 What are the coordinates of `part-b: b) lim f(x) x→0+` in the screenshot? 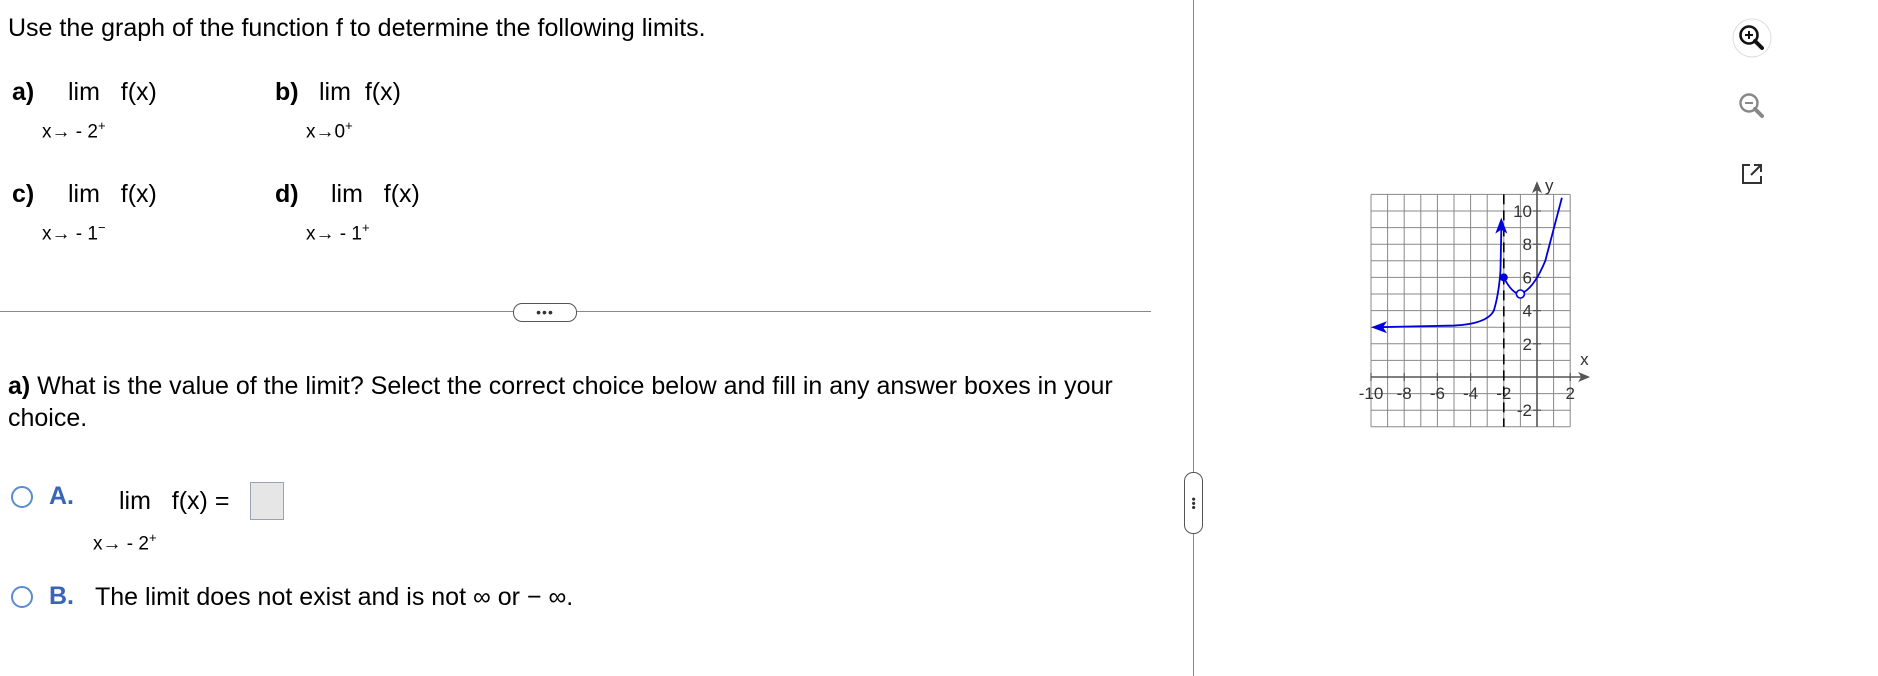 It's located at (338, 110).